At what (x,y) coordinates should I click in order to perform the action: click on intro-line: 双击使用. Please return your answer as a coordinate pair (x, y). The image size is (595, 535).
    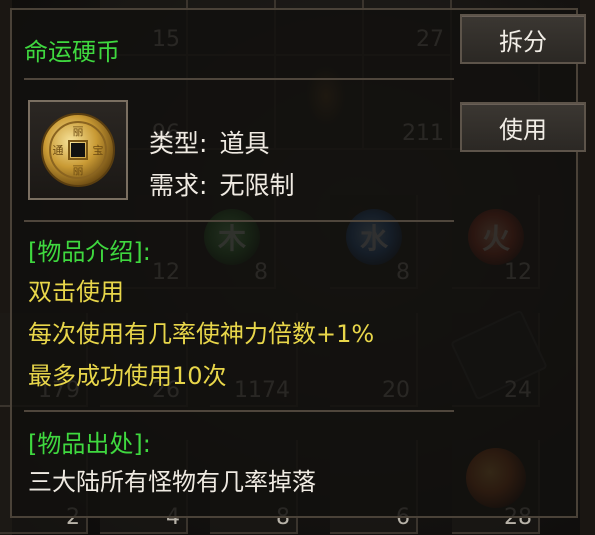
    Looking at the image, I should click on (76, 292).